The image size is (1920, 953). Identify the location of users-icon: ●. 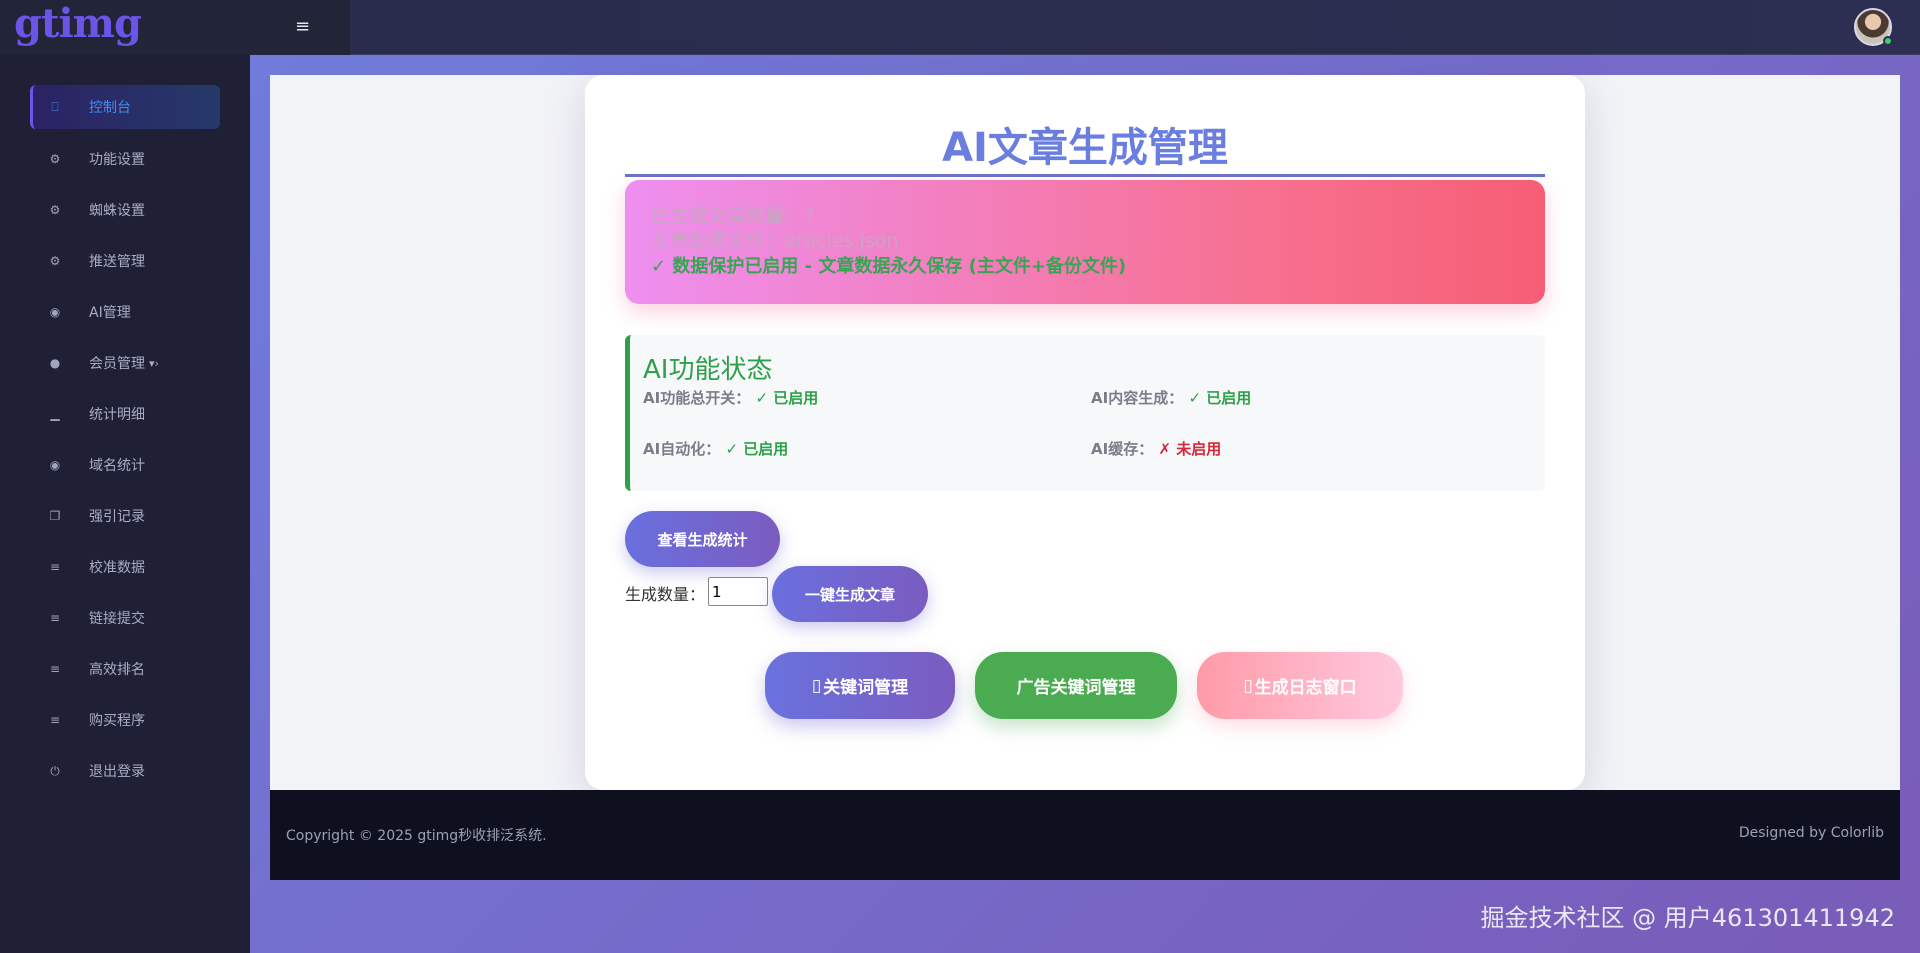
(55, 363).